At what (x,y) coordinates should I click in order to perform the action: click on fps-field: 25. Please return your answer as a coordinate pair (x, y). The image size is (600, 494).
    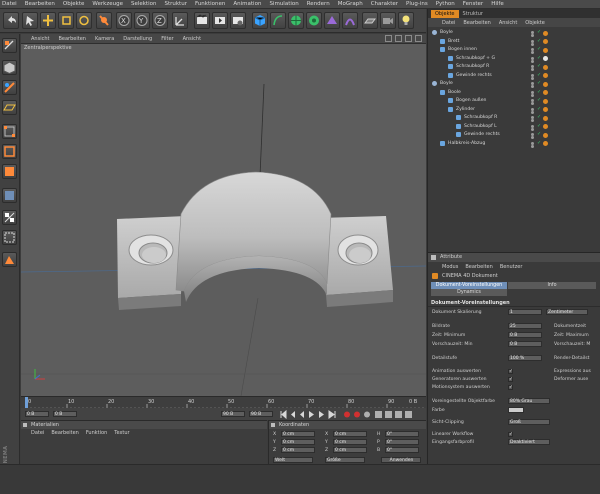
    Looking at the image, I should click on (525, 326).